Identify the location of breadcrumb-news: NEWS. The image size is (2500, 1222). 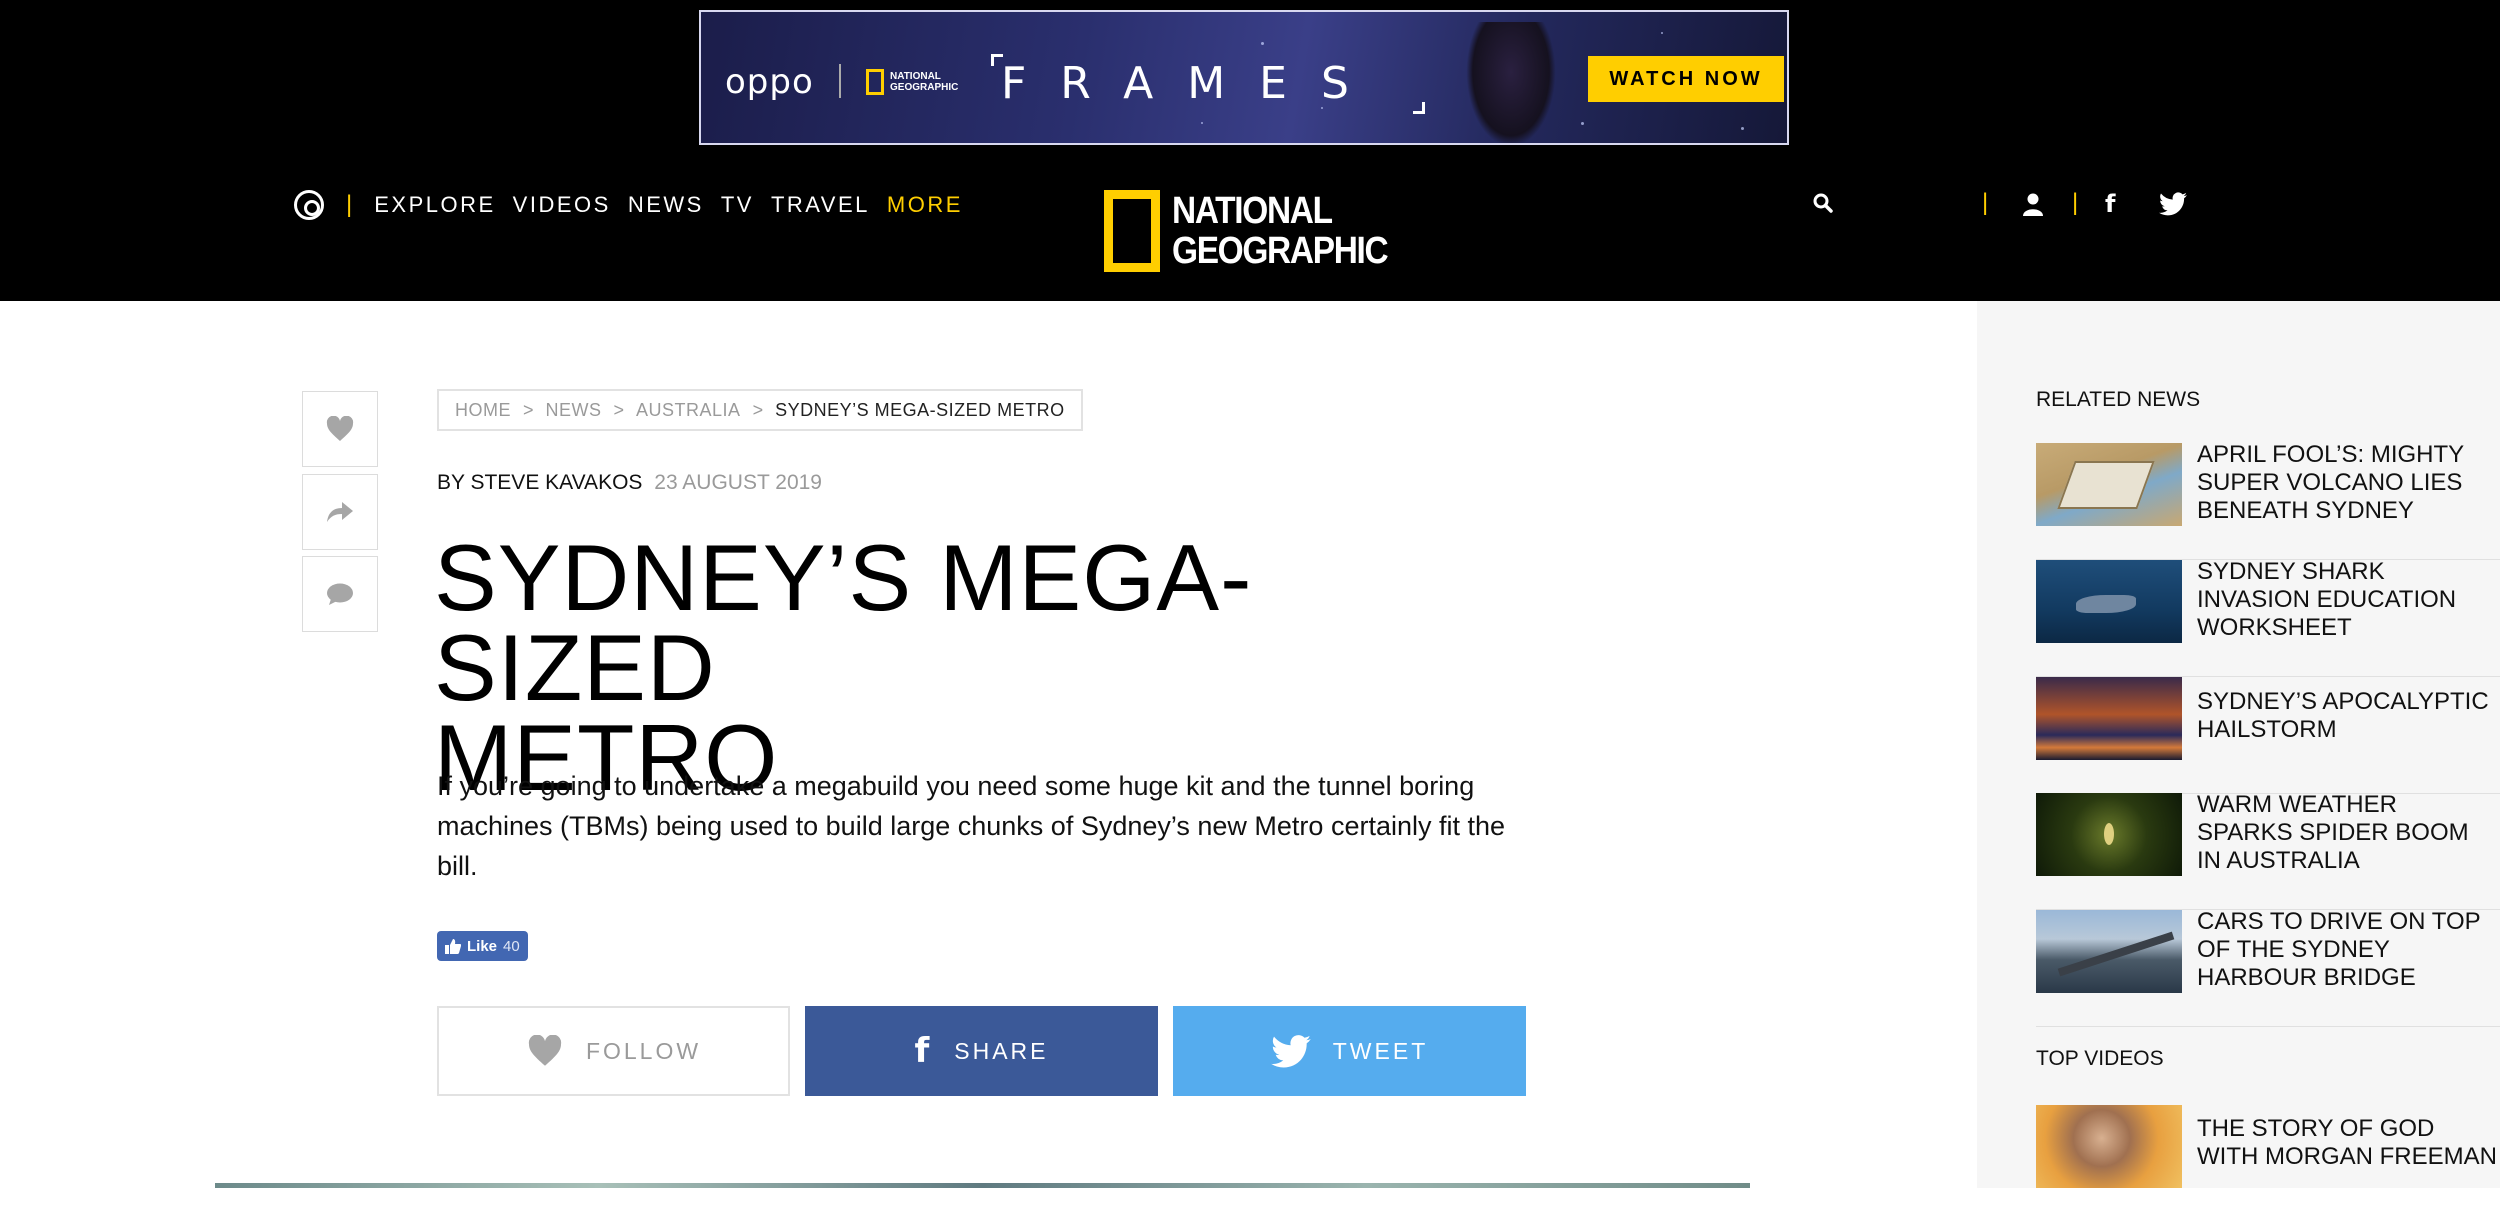
(574, 410).